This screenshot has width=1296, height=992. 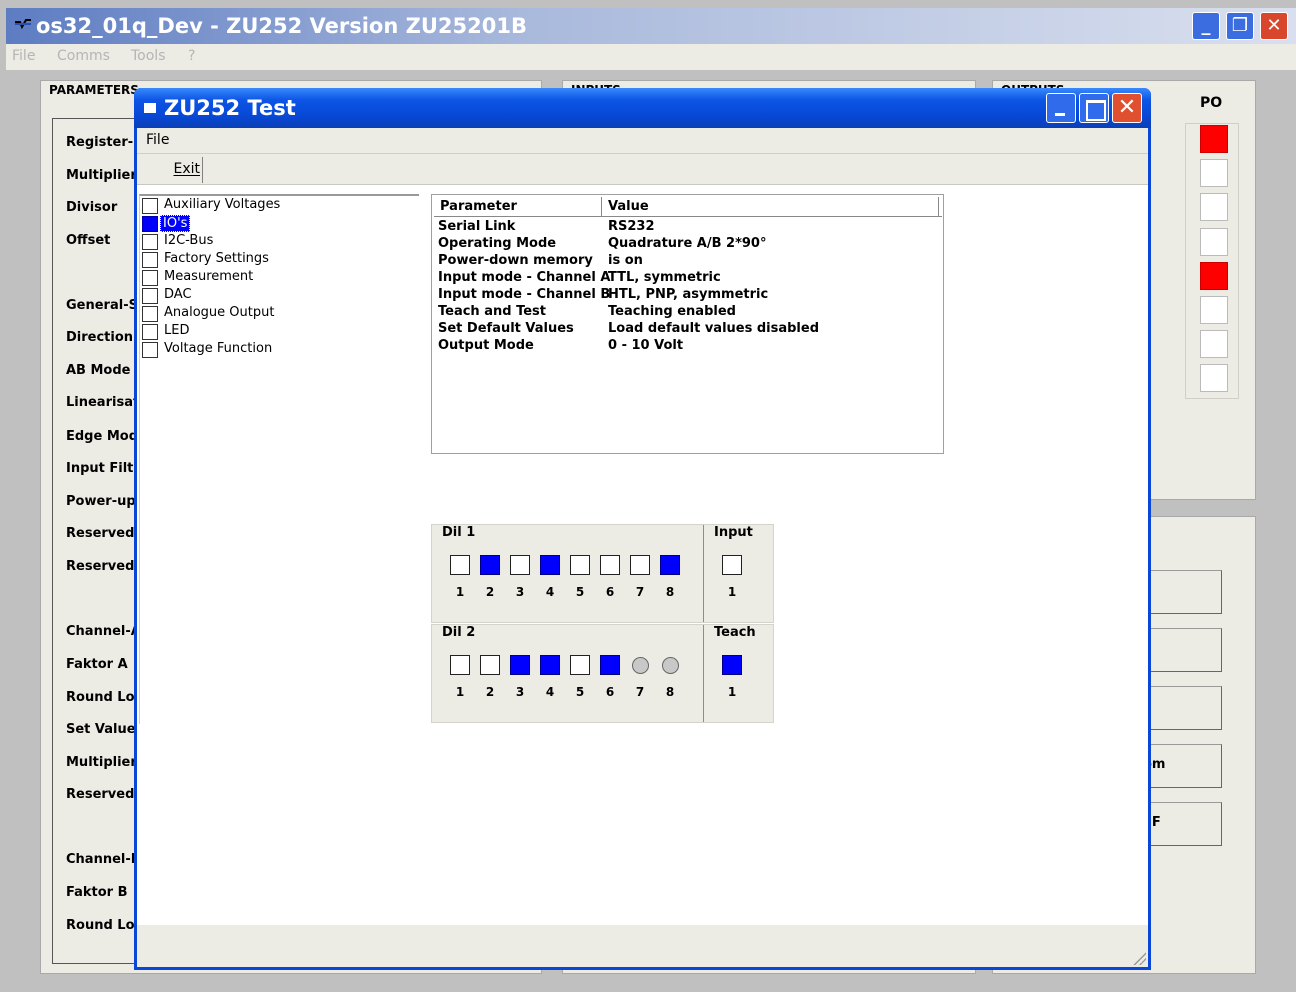 I want to click on grid-cell-parameter: Teach and Test, so click(x=492, y=311).